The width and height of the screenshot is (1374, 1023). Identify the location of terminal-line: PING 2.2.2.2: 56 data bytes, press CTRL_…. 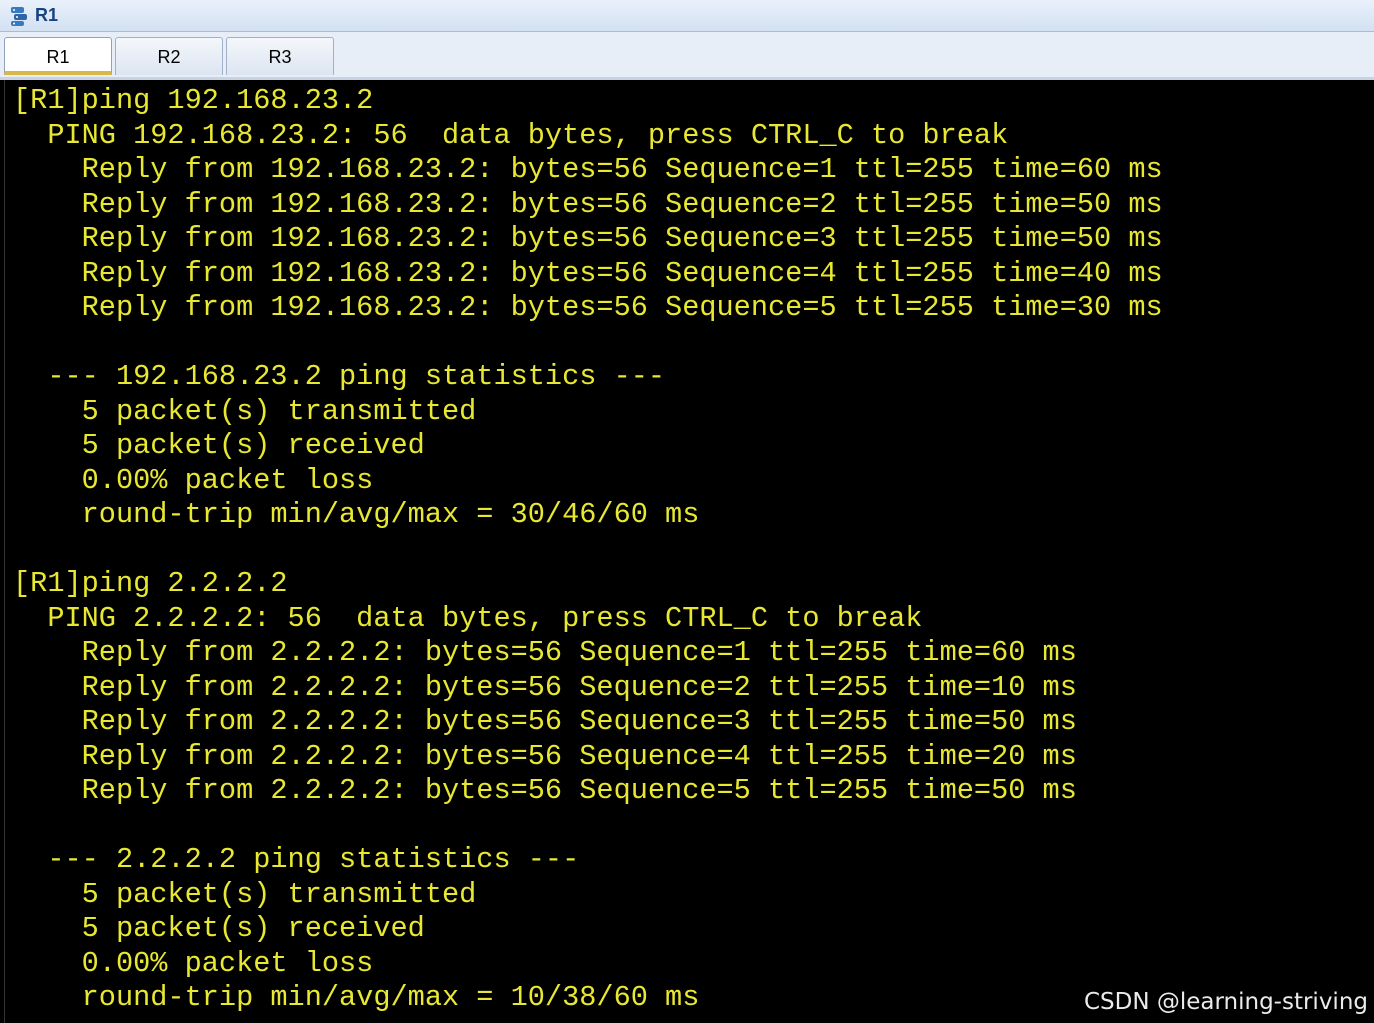
(468, 618).